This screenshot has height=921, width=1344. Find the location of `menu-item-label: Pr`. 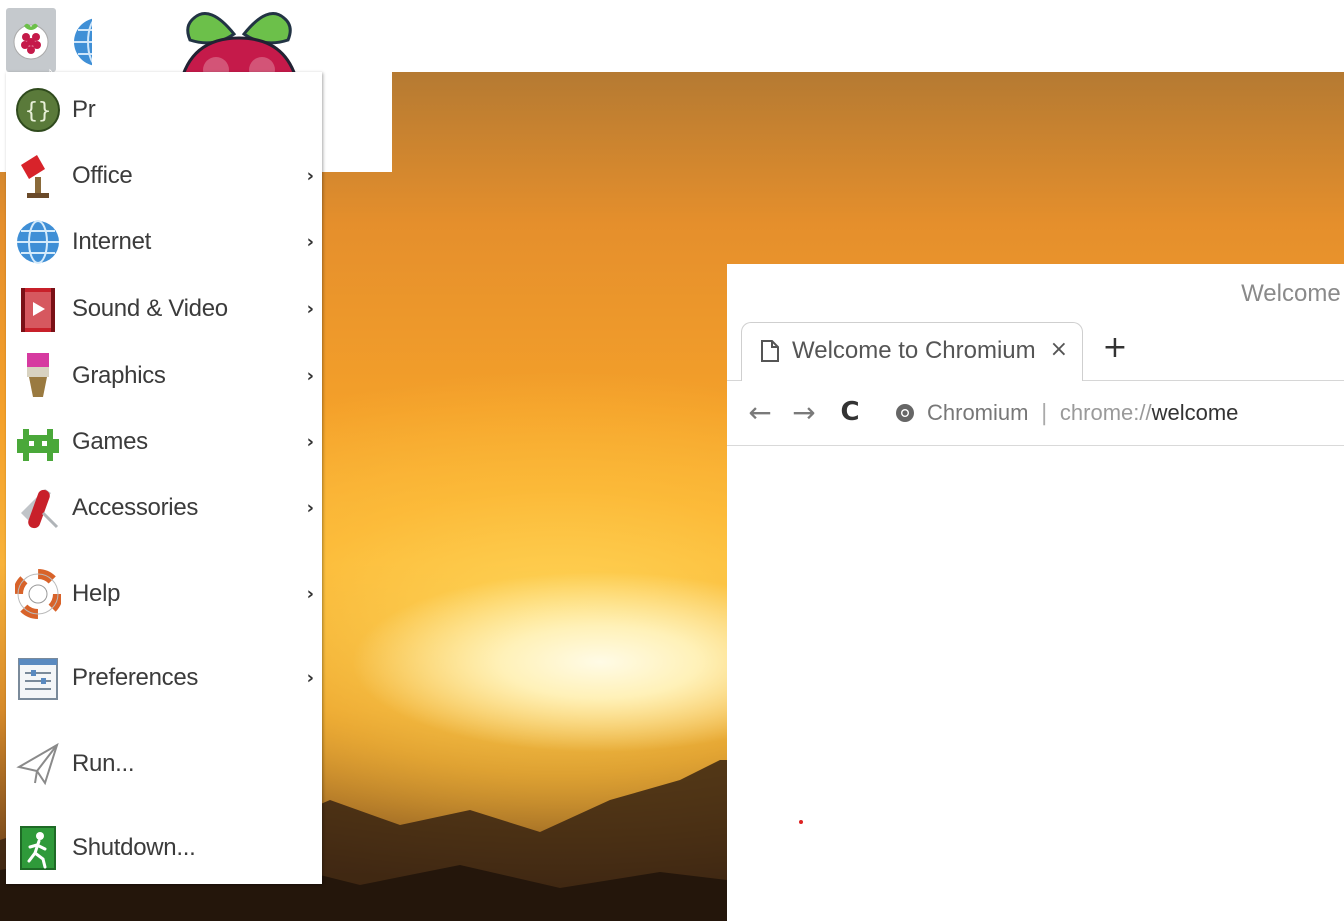

menu-item-label: Pr is located at coordinates (84, 109).